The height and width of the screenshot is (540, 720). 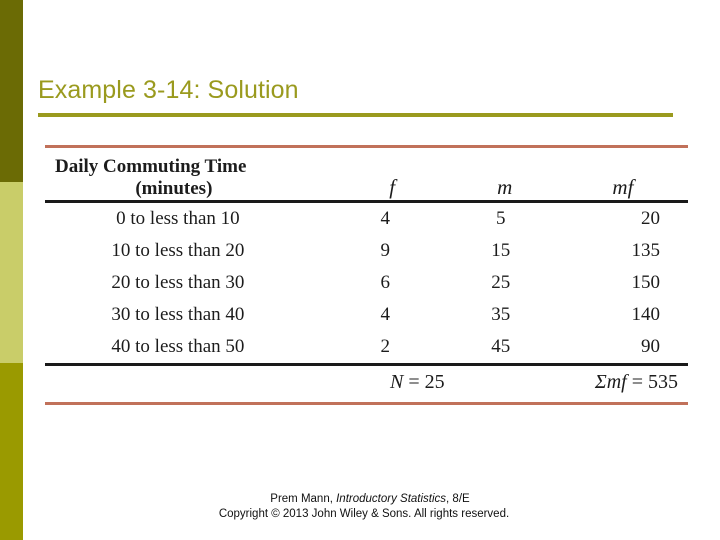 I want to click on column-header-class: Daily Commuting Time (minutes), so click(x=193, y=178).